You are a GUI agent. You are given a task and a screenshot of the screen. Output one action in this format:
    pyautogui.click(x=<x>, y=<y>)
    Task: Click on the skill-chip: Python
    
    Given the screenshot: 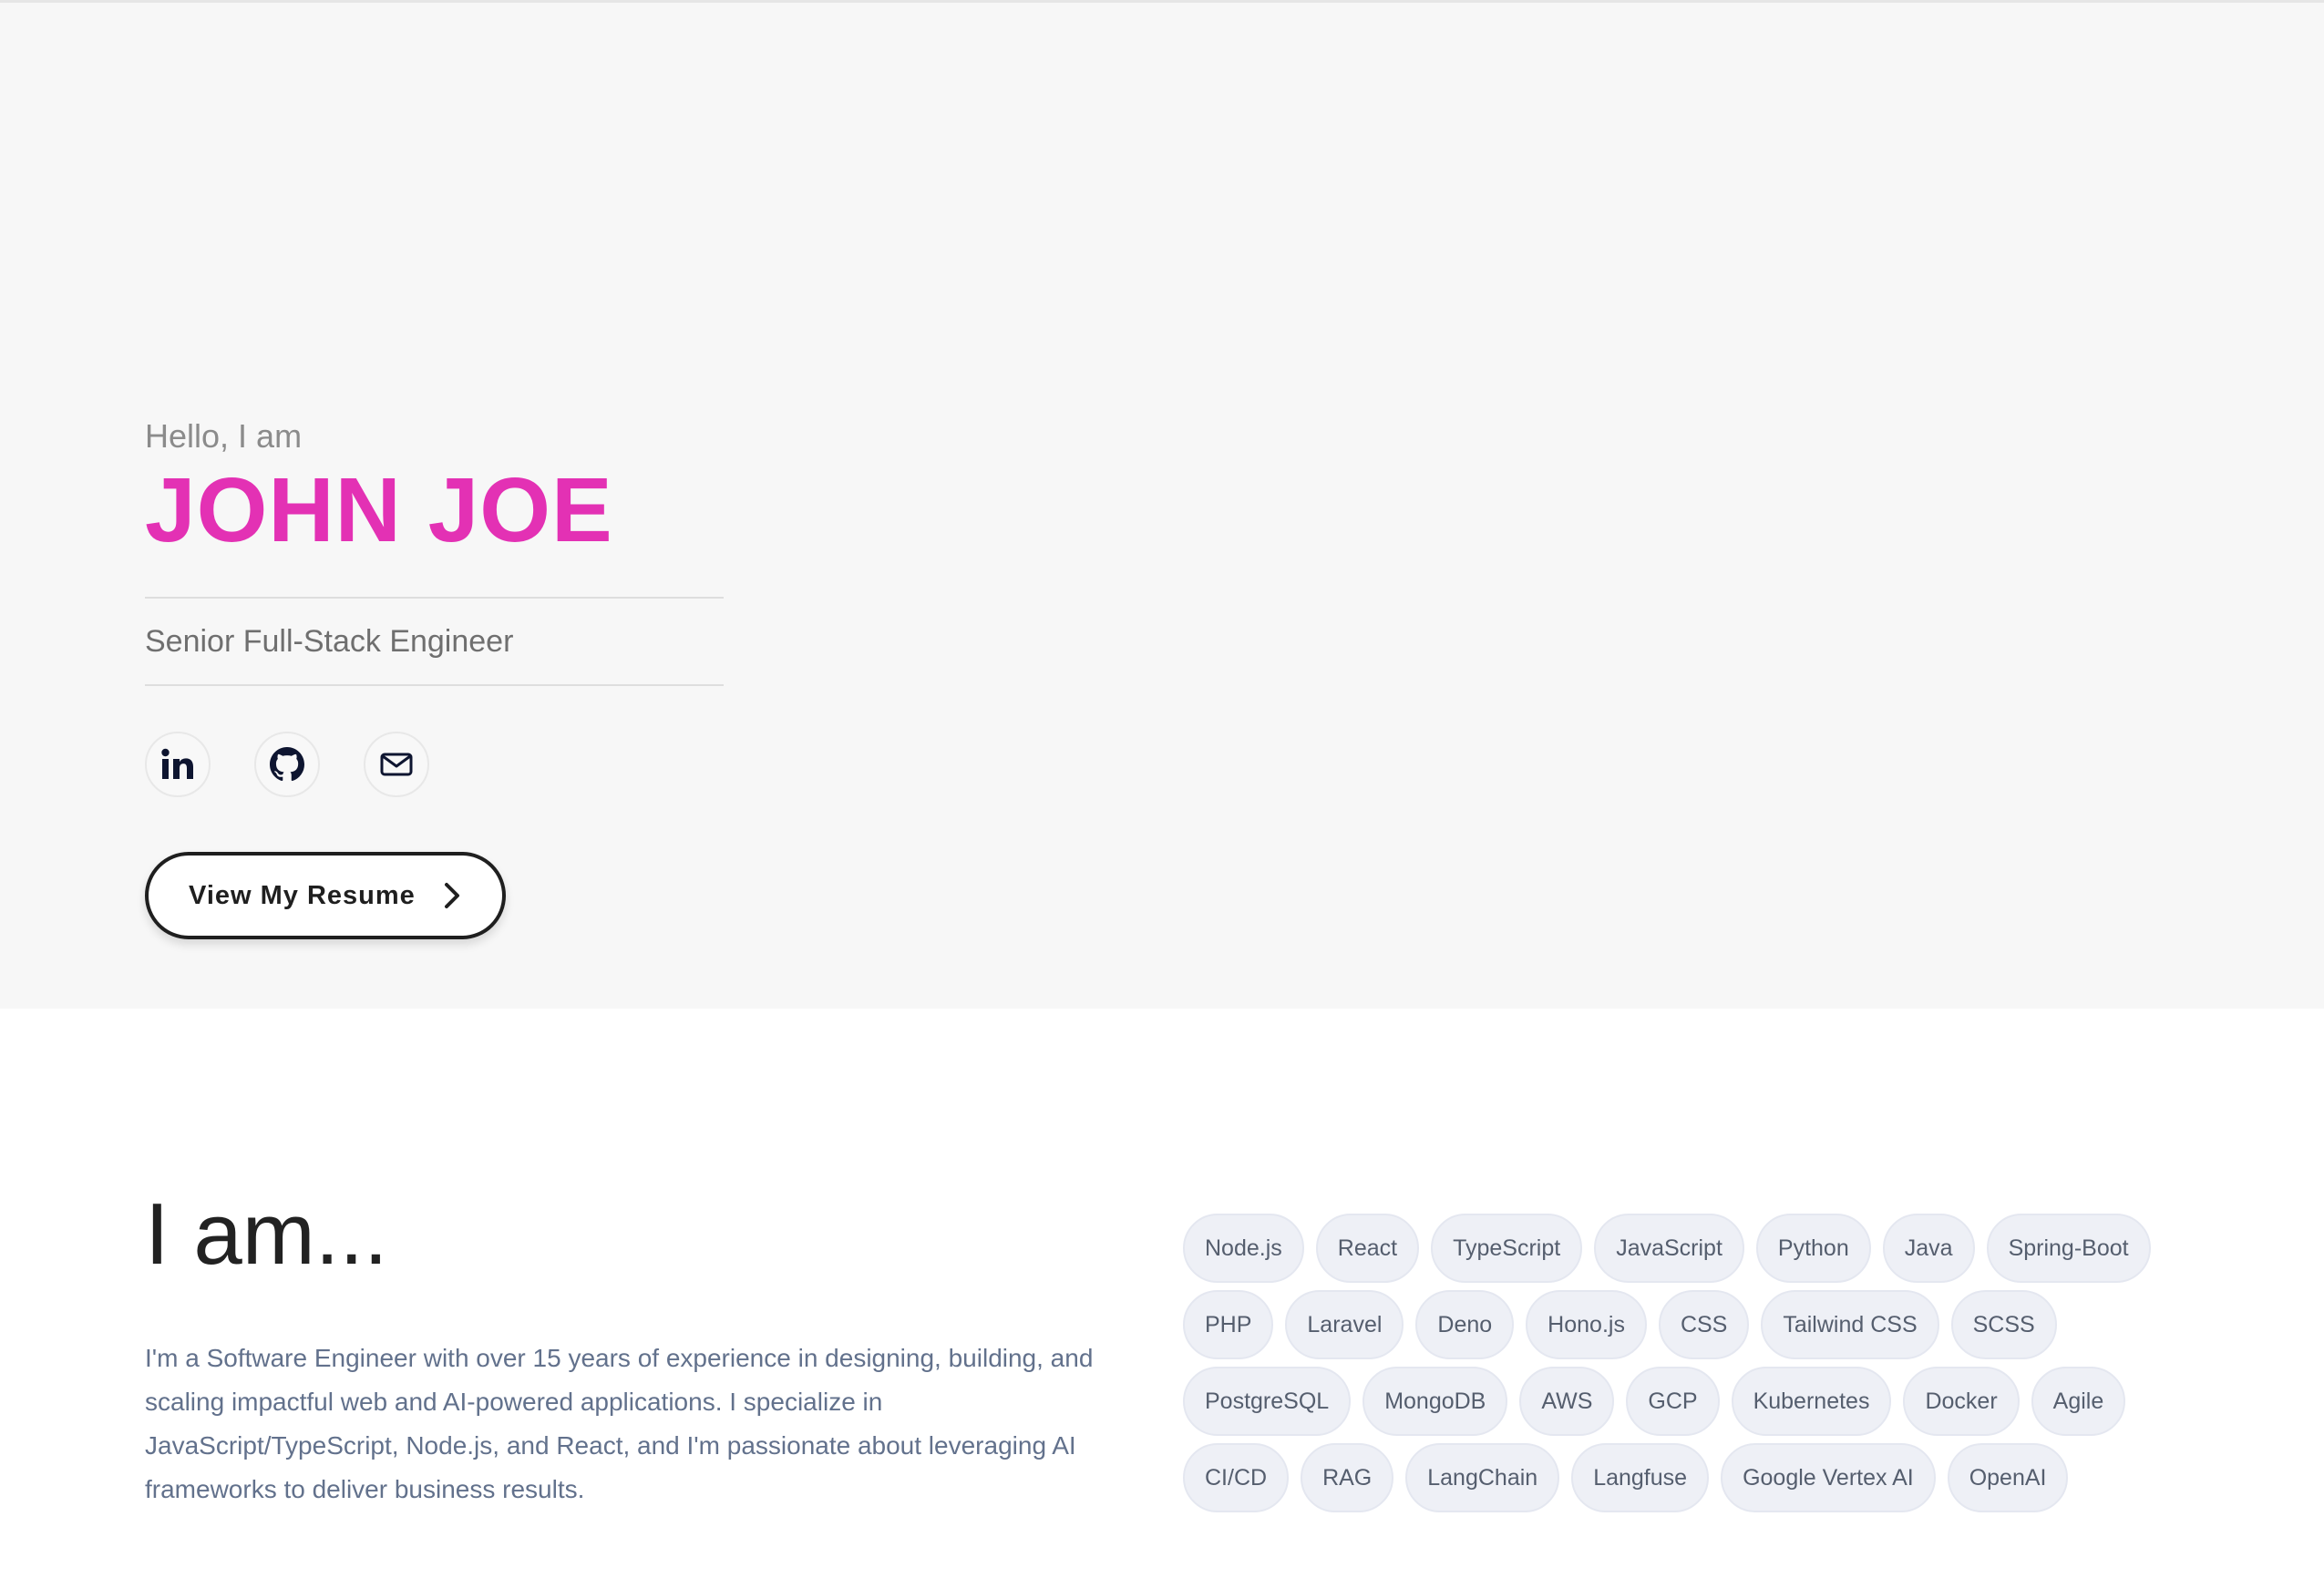 What is the action you would take?
    pyautogui.click(x=1813, y=1248)
    